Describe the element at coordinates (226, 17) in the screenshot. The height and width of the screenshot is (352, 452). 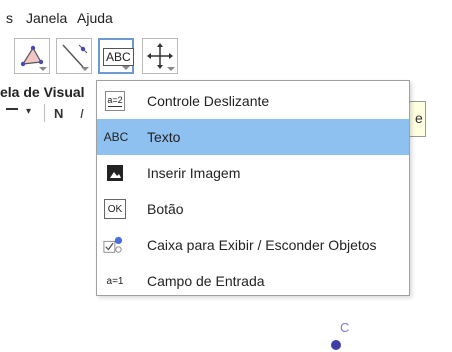
I see `menu-bar: s Janela Ajuda` at that location.